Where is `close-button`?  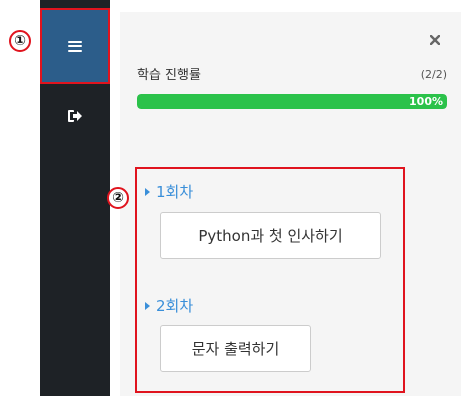
close-button is located at coordinates (435, 40).